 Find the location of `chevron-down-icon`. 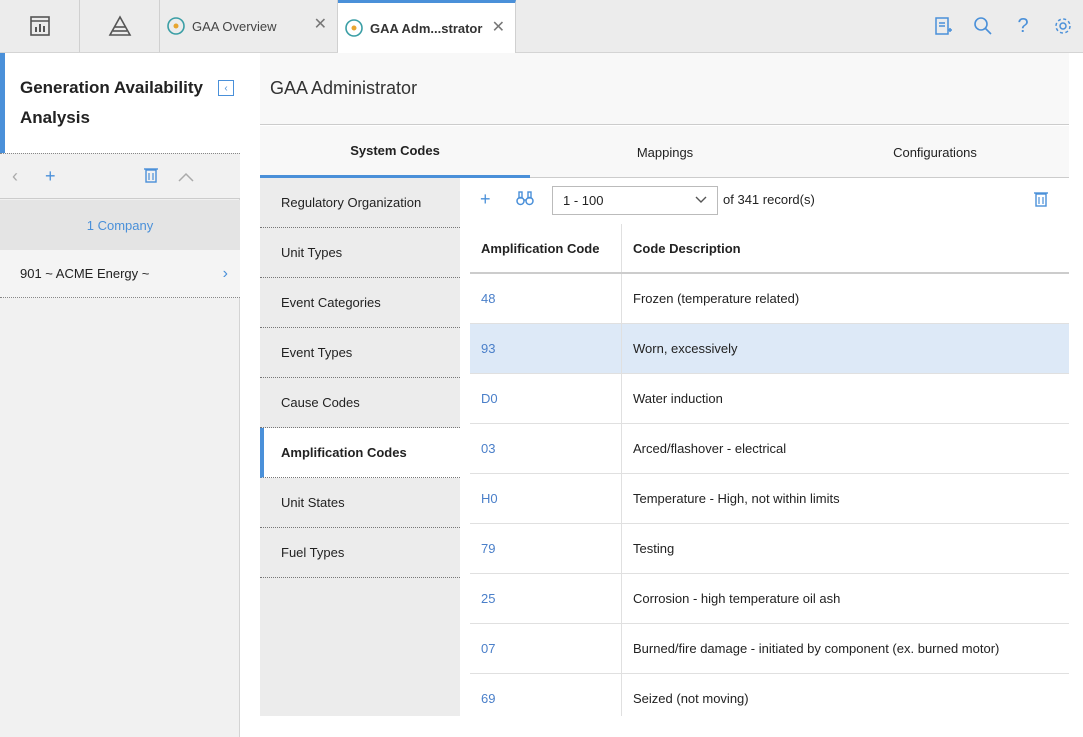

chevron-down-icon is located at coordinates (701, 200).